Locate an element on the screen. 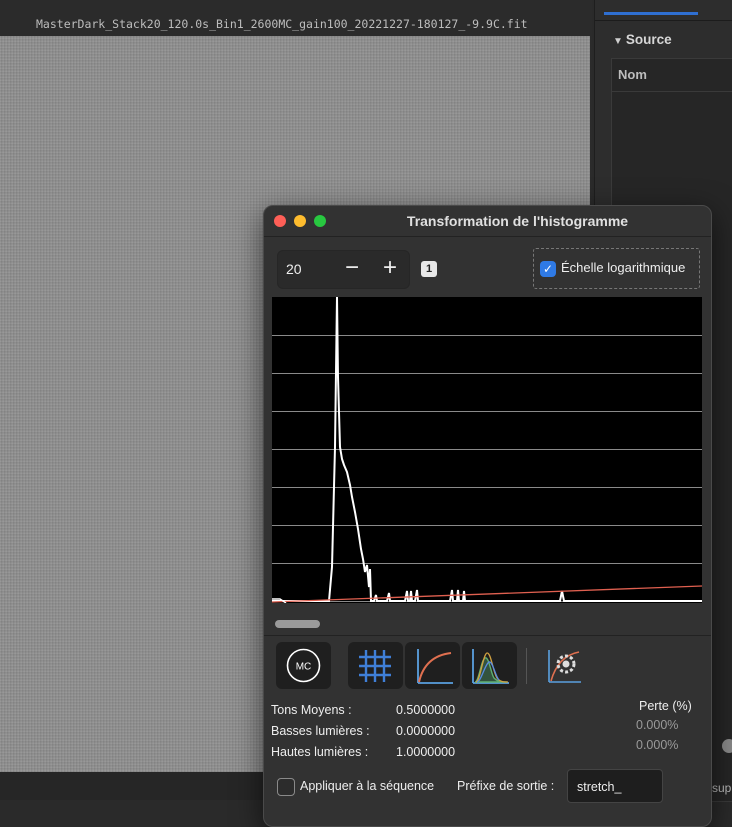 The height and width of the screenshot is (827, 732). mc-circle-icon: MC is located at coordinates (303, 665).